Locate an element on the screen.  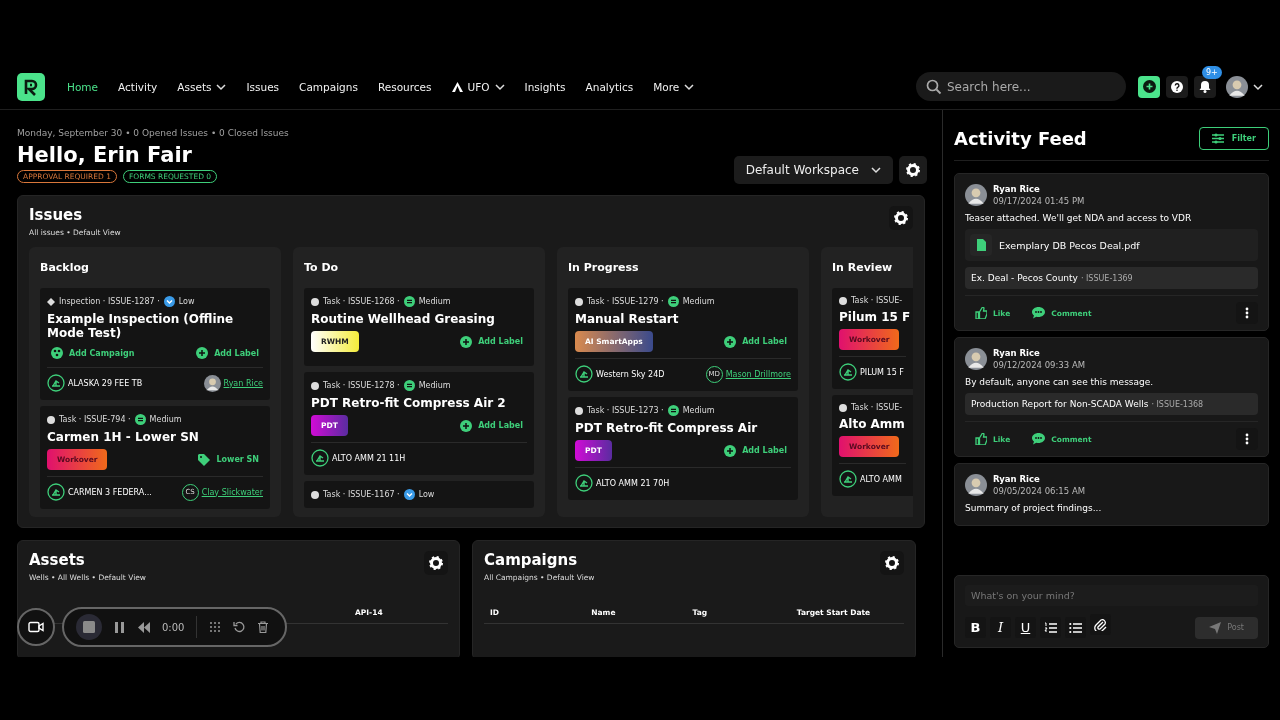
nav-link: Resources is located at coordinates (409, 86).